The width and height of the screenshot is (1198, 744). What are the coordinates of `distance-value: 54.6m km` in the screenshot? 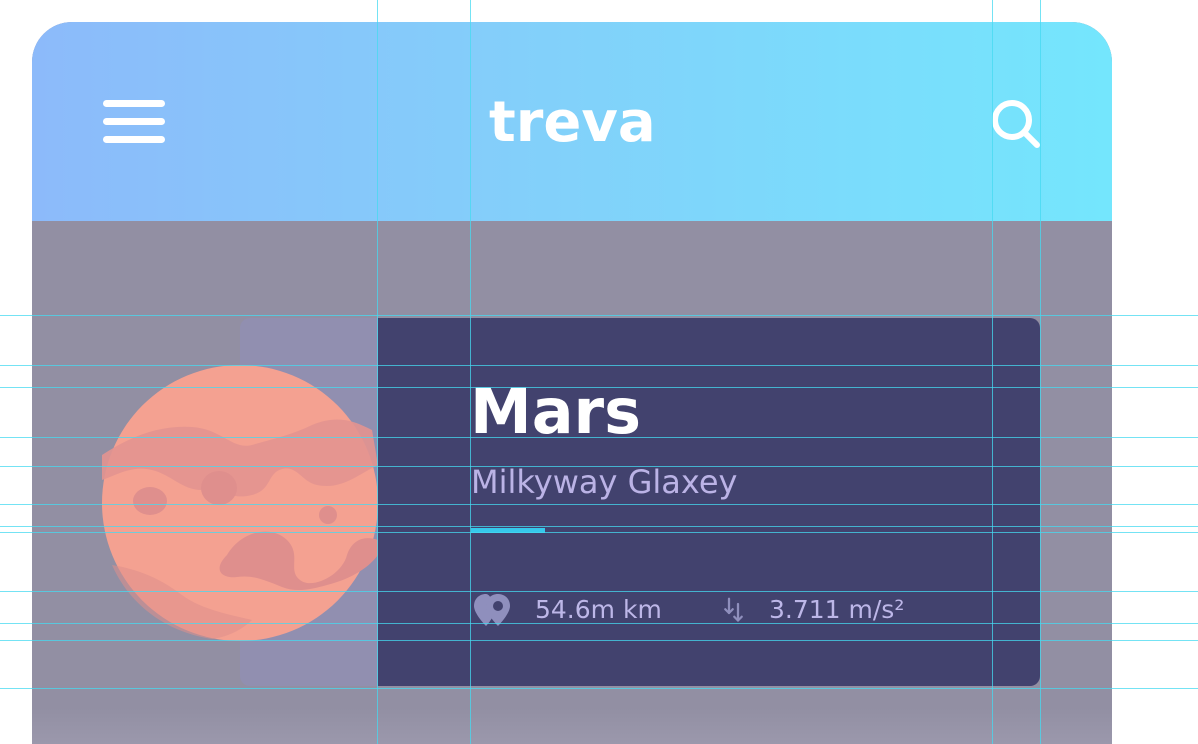 It's located at (598, 609).